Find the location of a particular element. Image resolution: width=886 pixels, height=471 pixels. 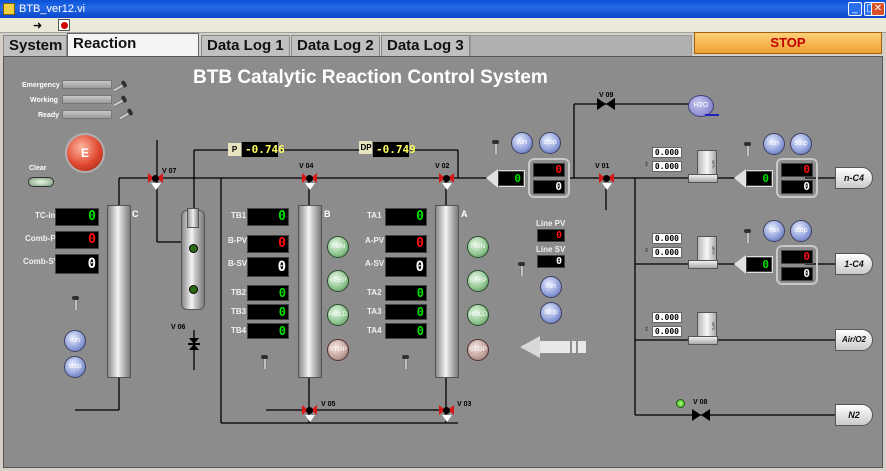

column-a-step-button: STEP is located at coordinates (478, 281).